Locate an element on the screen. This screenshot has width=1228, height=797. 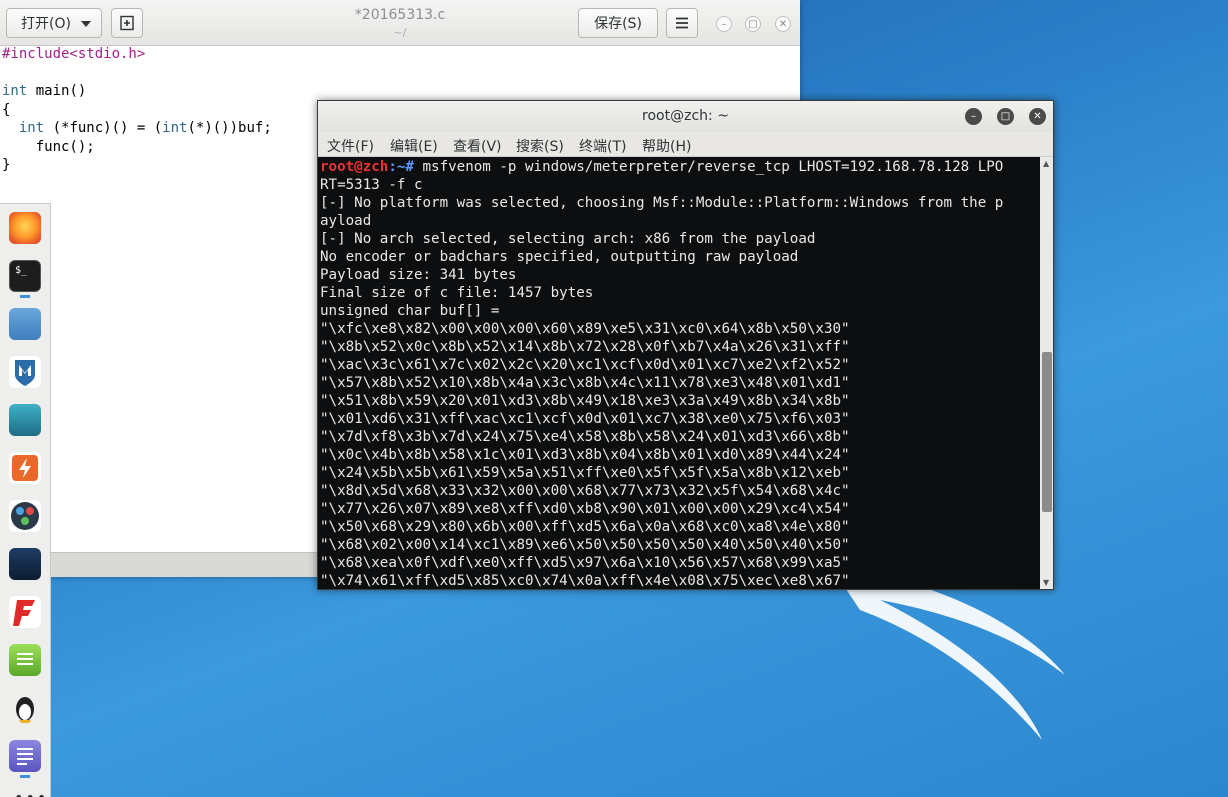
firefox-icon is located at coordinates (25, 228).